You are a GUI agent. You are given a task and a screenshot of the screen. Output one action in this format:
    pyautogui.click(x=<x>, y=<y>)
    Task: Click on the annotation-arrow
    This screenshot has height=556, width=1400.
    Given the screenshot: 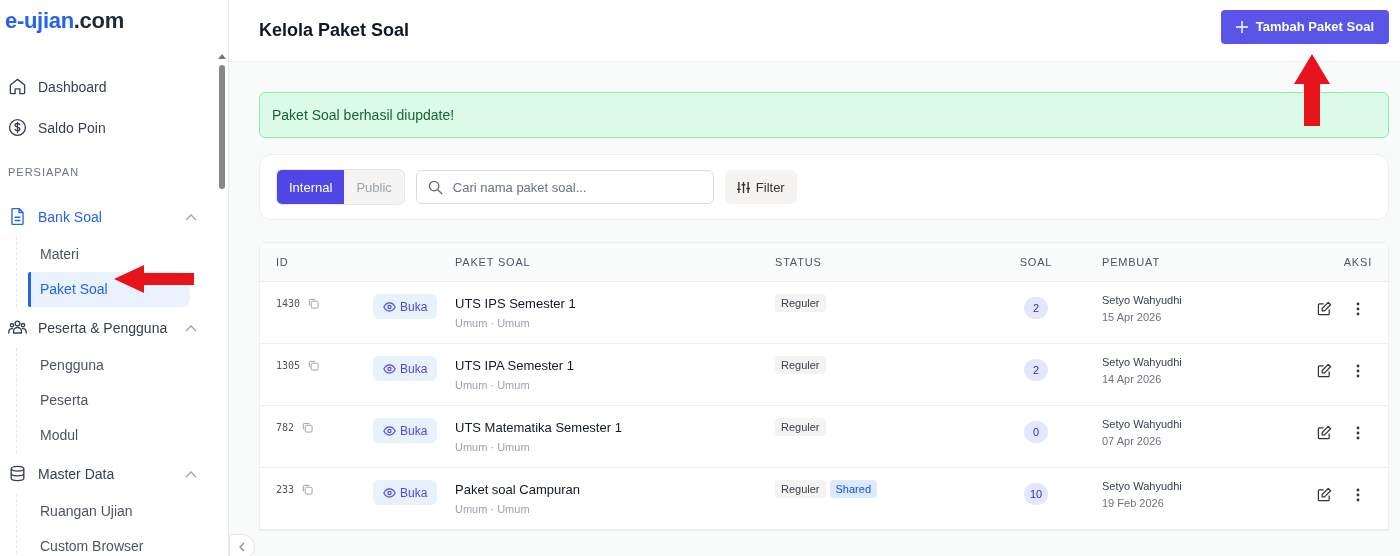 What is the action you would take?
    pyautogui.click(x=1312, y=90)
    